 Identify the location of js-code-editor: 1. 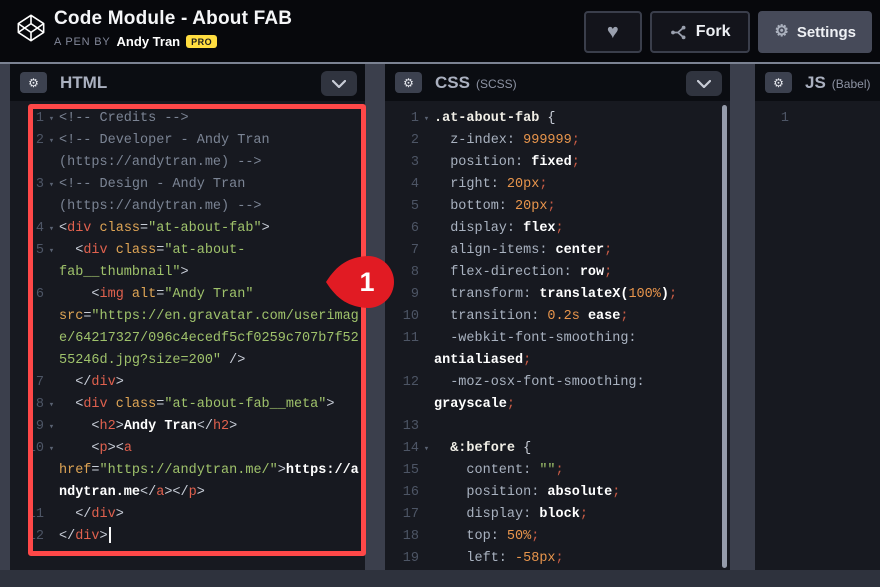
(817, 335).